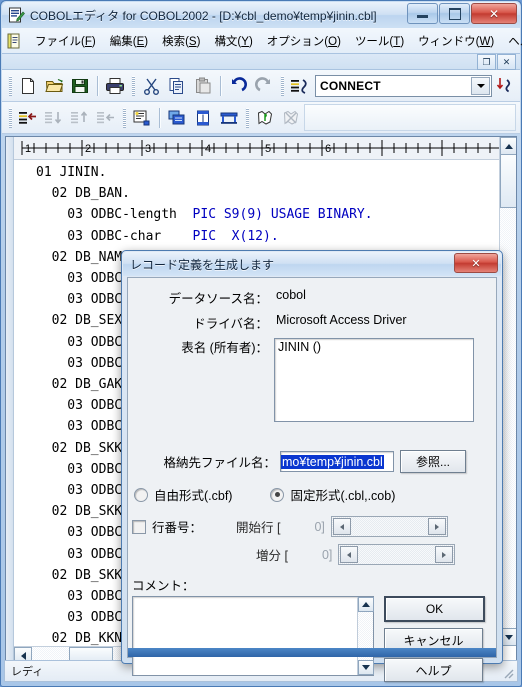 The width and height of the screenshot is (522, 687). I want to click on increment-row: 増分 [ 0], so click(314, 554).